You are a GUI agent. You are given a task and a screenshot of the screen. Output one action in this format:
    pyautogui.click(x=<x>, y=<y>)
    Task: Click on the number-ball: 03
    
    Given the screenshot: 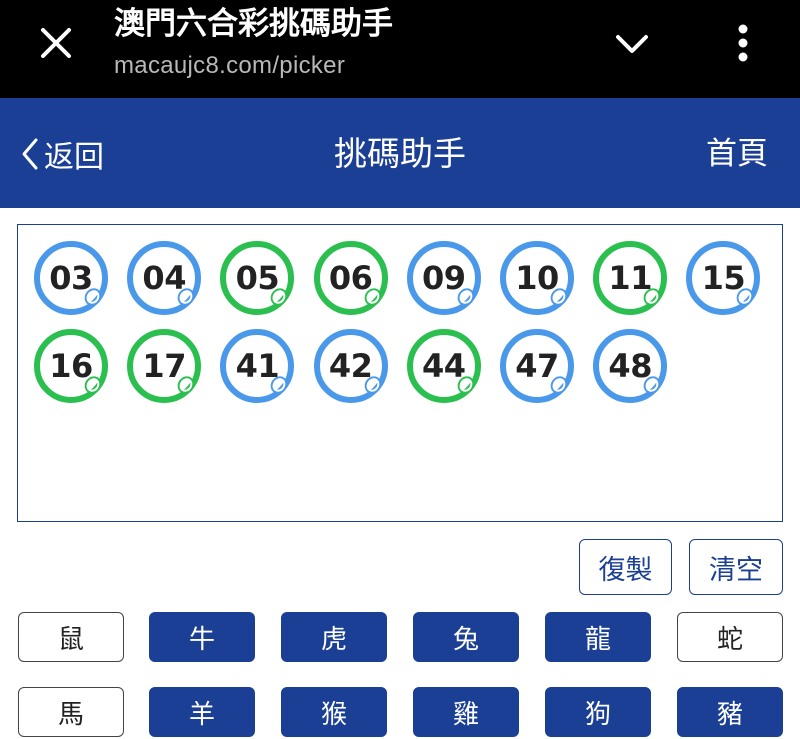 What is the action you would take?
    pyautogui.click(x=71, y=278)
    